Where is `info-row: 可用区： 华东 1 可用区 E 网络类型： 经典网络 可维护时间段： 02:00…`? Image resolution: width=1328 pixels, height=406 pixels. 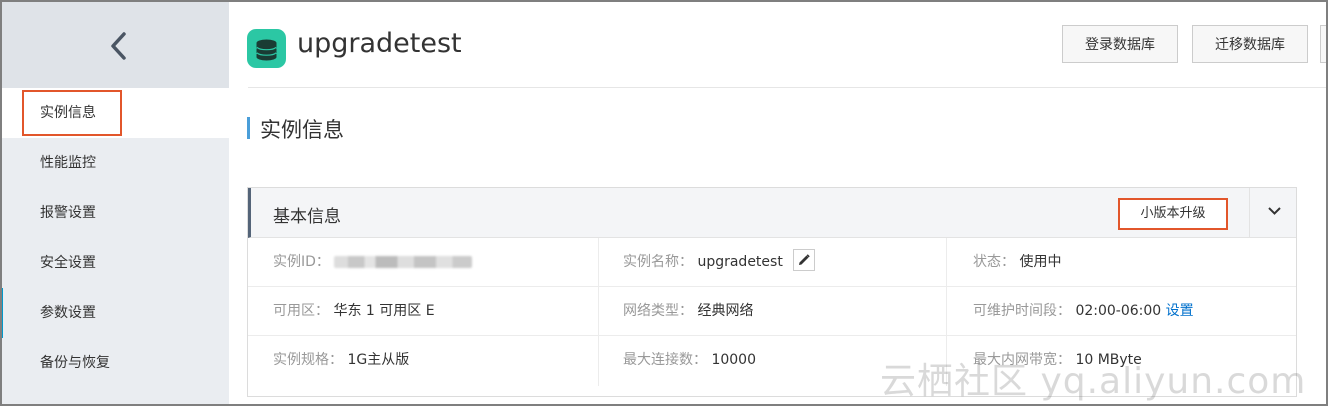
info-row: 可用区： 华东 1 可用区 E 网络类型： 经典网络 可维护时间段： 02:00… is located at coordinates (772, 311).